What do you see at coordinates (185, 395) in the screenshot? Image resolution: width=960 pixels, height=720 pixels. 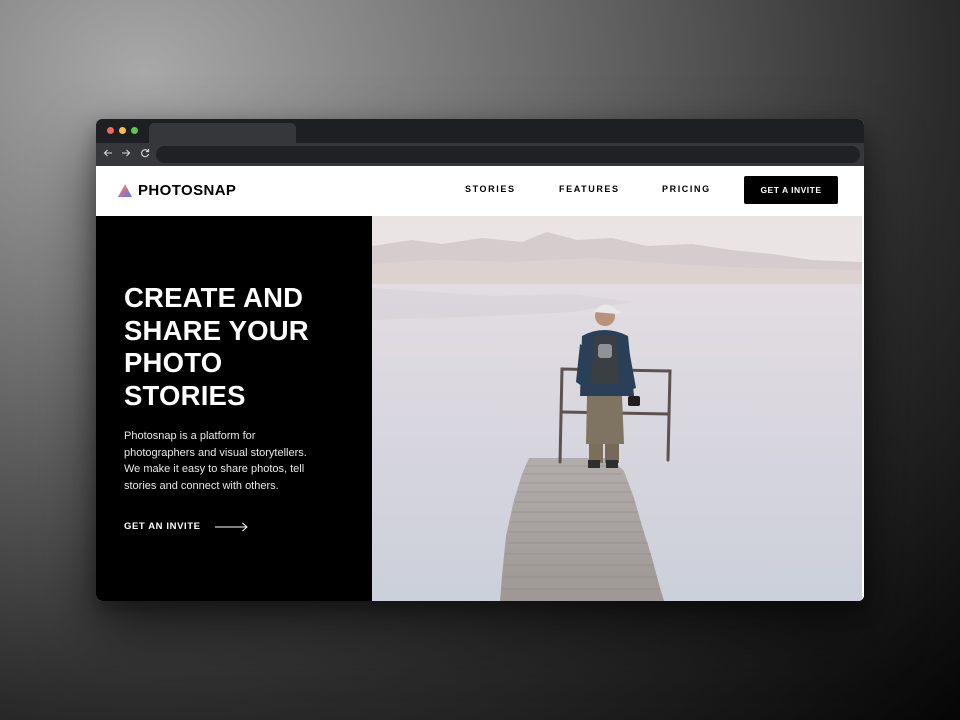 I see `hero-title-line: STORIES` at bounding box center [185, 395].